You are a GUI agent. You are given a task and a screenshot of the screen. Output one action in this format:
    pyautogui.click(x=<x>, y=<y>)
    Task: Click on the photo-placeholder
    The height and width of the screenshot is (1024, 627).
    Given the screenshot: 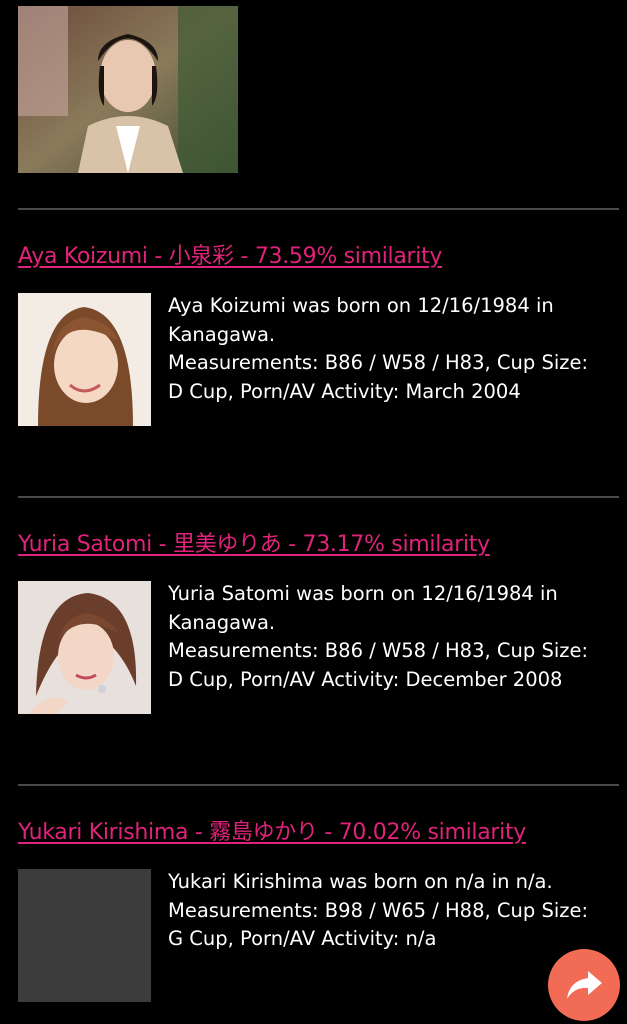 What is the action you would take?
    pyautogui.click(x=84, y=935)
    